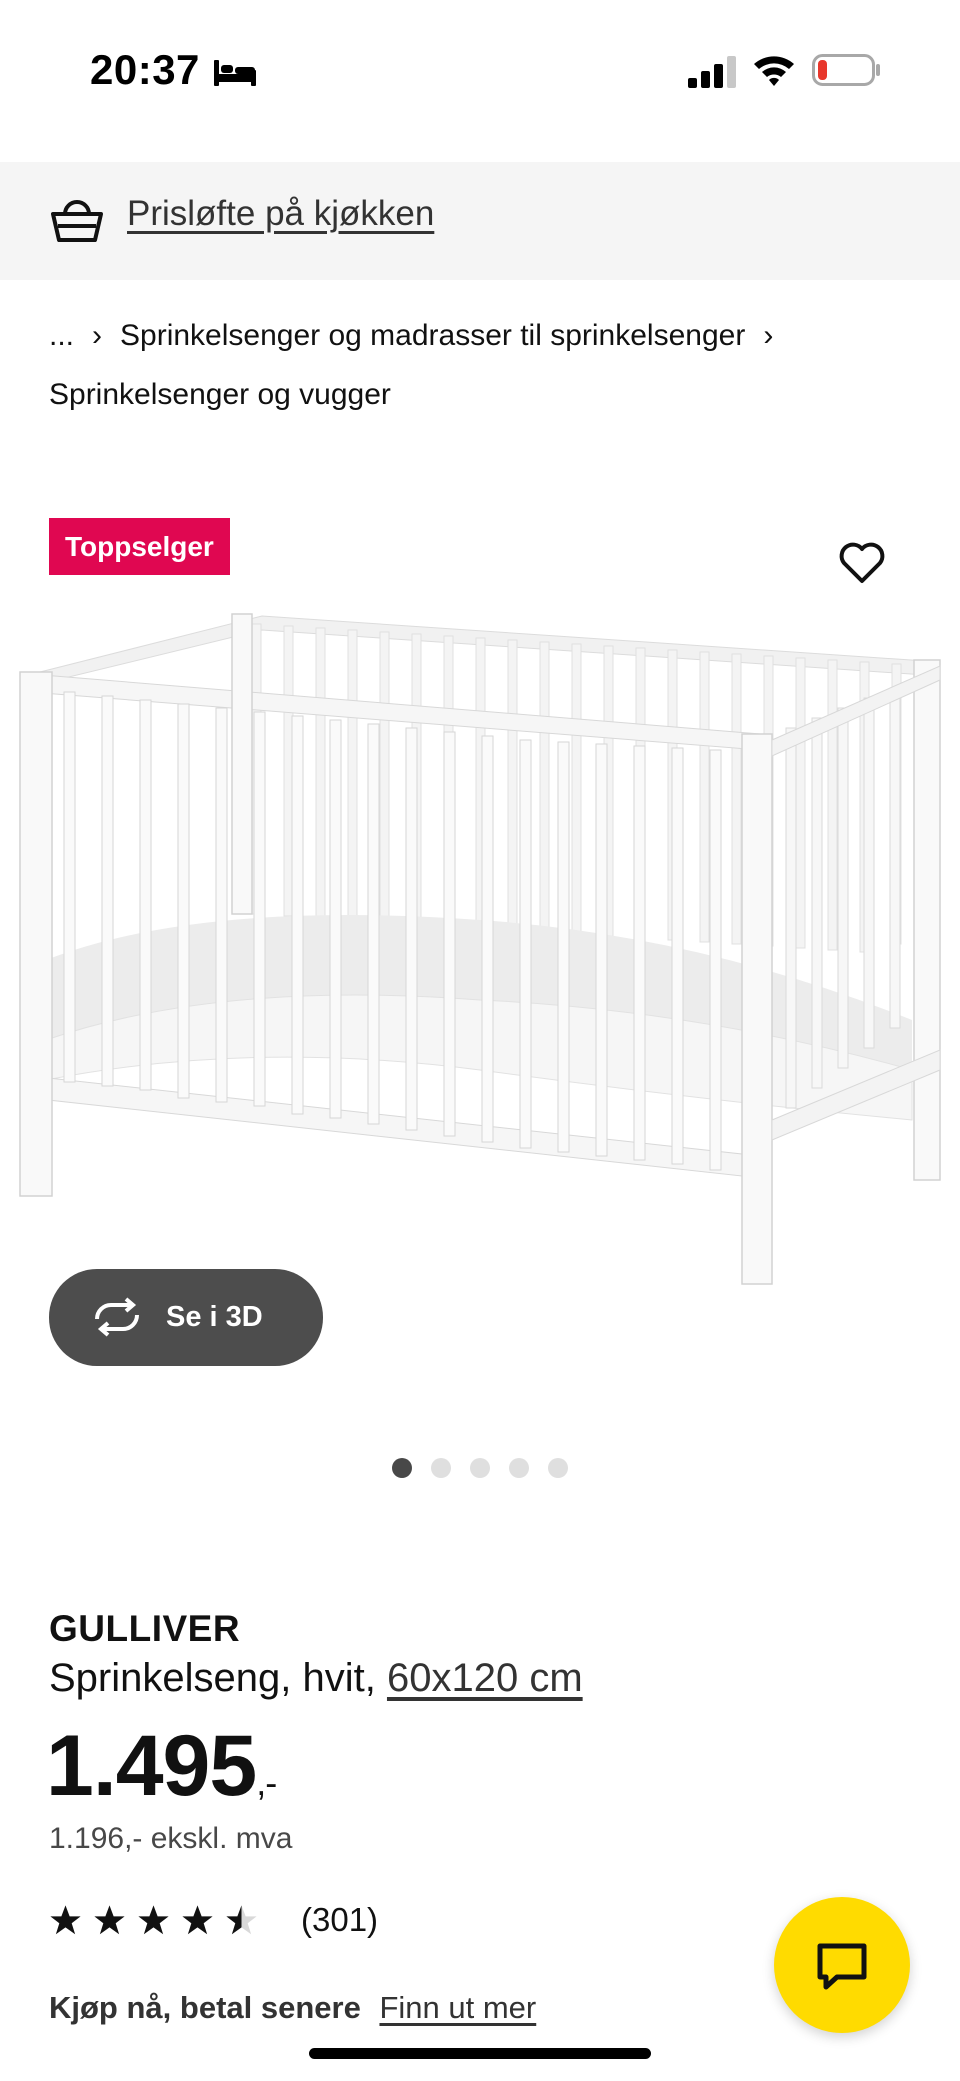 This screenshot has height=2081, width=960. What do you see at coordinates (212, 1678) in the screenshot?
I see `product-type: Sprinkelseng, hvit,` at bounding box center [212, 1678].